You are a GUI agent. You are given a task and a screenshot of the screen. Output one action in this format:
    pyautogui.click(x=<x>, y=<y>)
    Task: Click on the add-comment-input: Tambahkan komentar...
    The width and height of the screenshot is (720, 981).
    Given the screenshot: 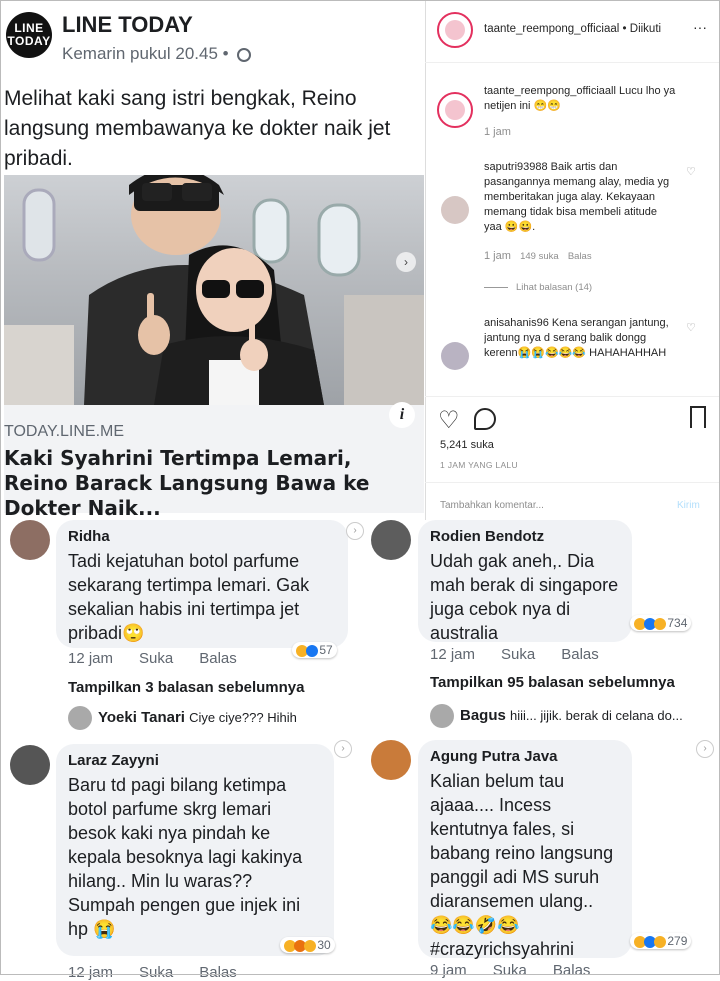 What is the action you would take?
    pyautogui.click(x=492, y=505)
    